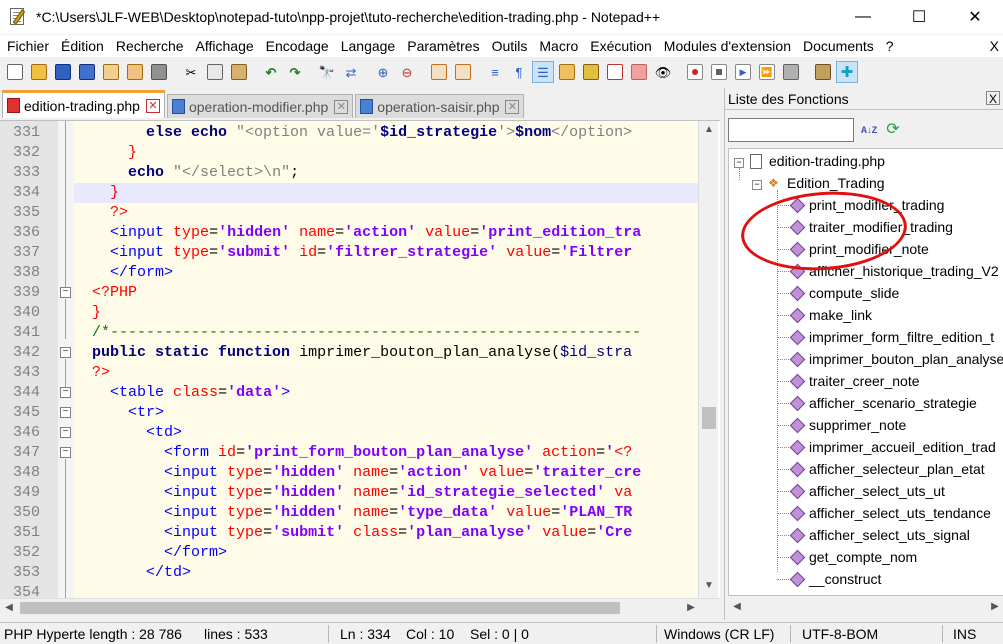  Describe the element at coordinates (827, 161) in the screenshot. I see `tree-file-node: edition-trading.php` at that location.